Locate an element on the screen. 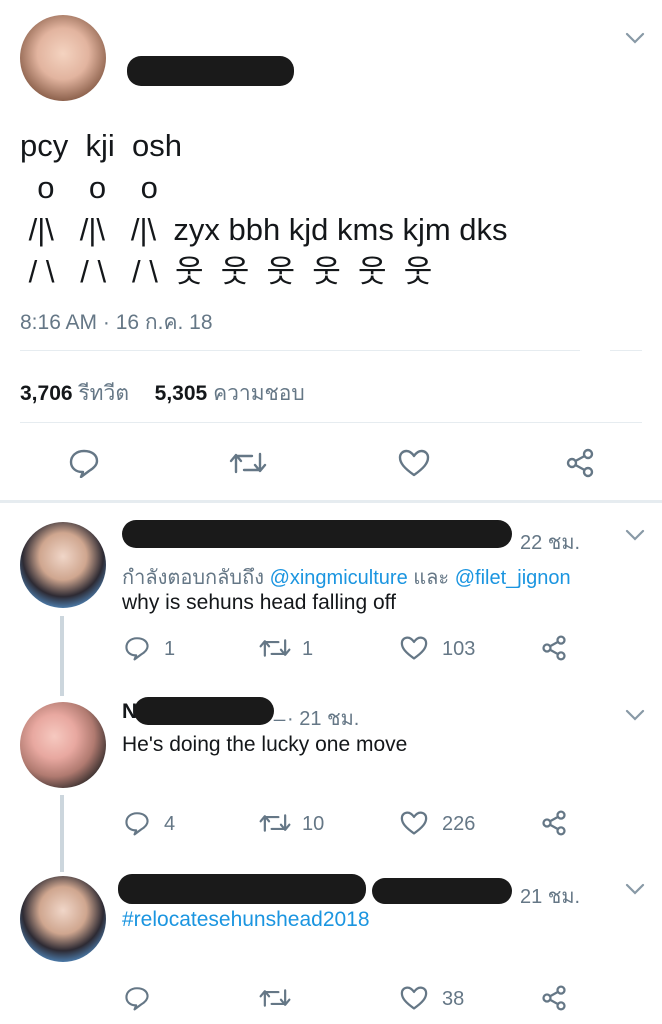  section-separator is located at coordinates (331, 501).